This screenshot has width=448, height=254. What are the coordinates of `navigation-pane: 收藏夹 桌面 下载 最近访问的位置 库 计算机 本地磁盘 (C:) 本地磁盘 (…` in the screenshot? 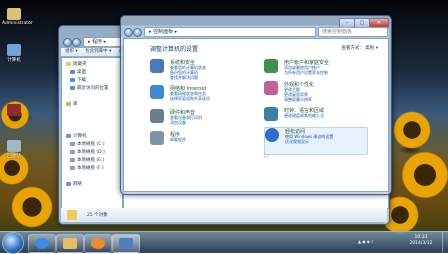 It's located at (92, 133).